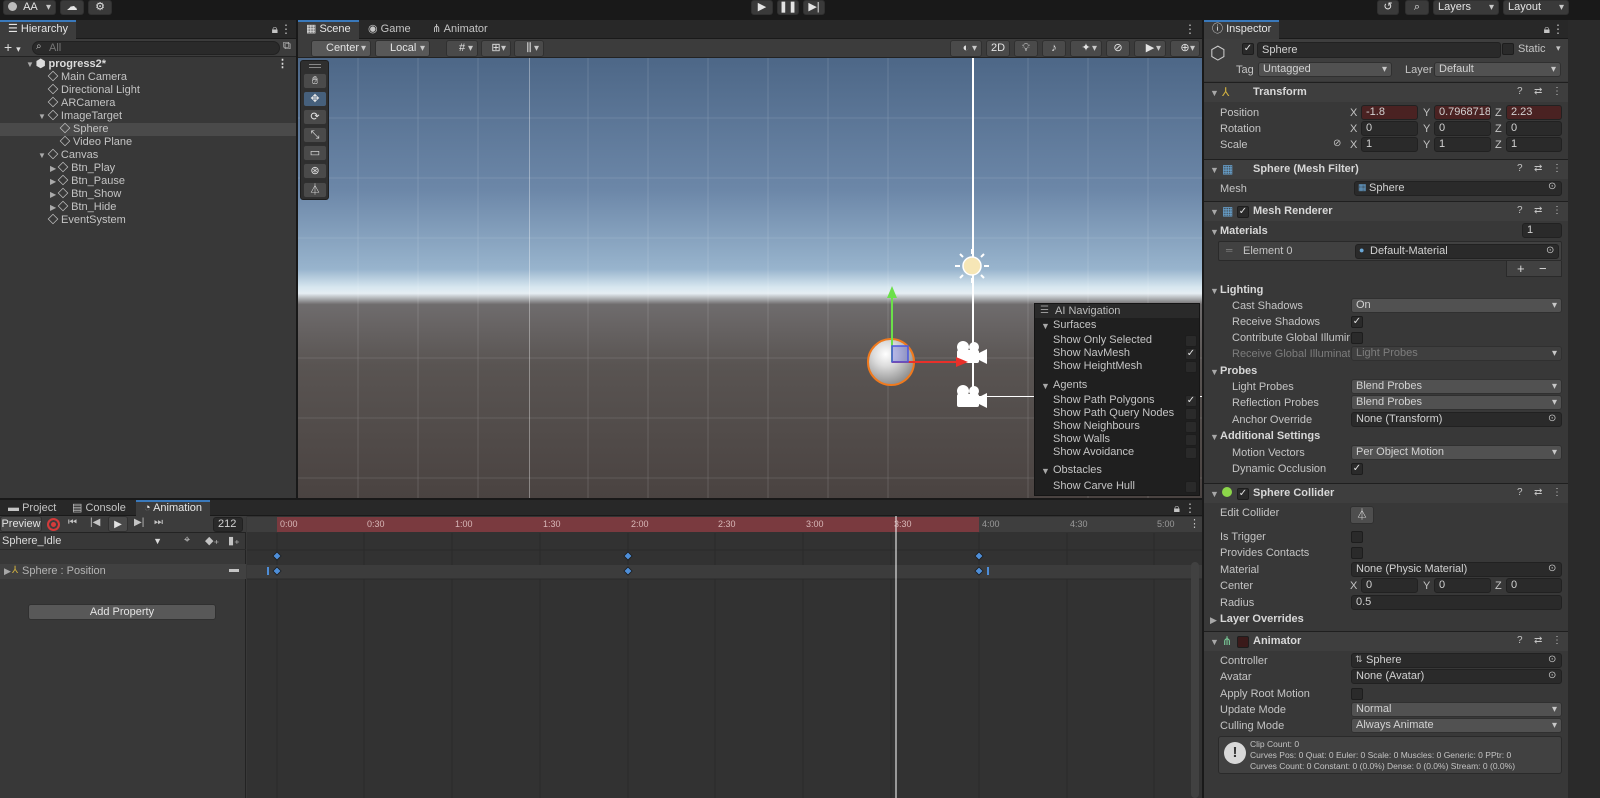  What do you see at coordinates (72, 7) in the screenshot?
I see `cloud-button: ☁` at bounding box center [72, 7].